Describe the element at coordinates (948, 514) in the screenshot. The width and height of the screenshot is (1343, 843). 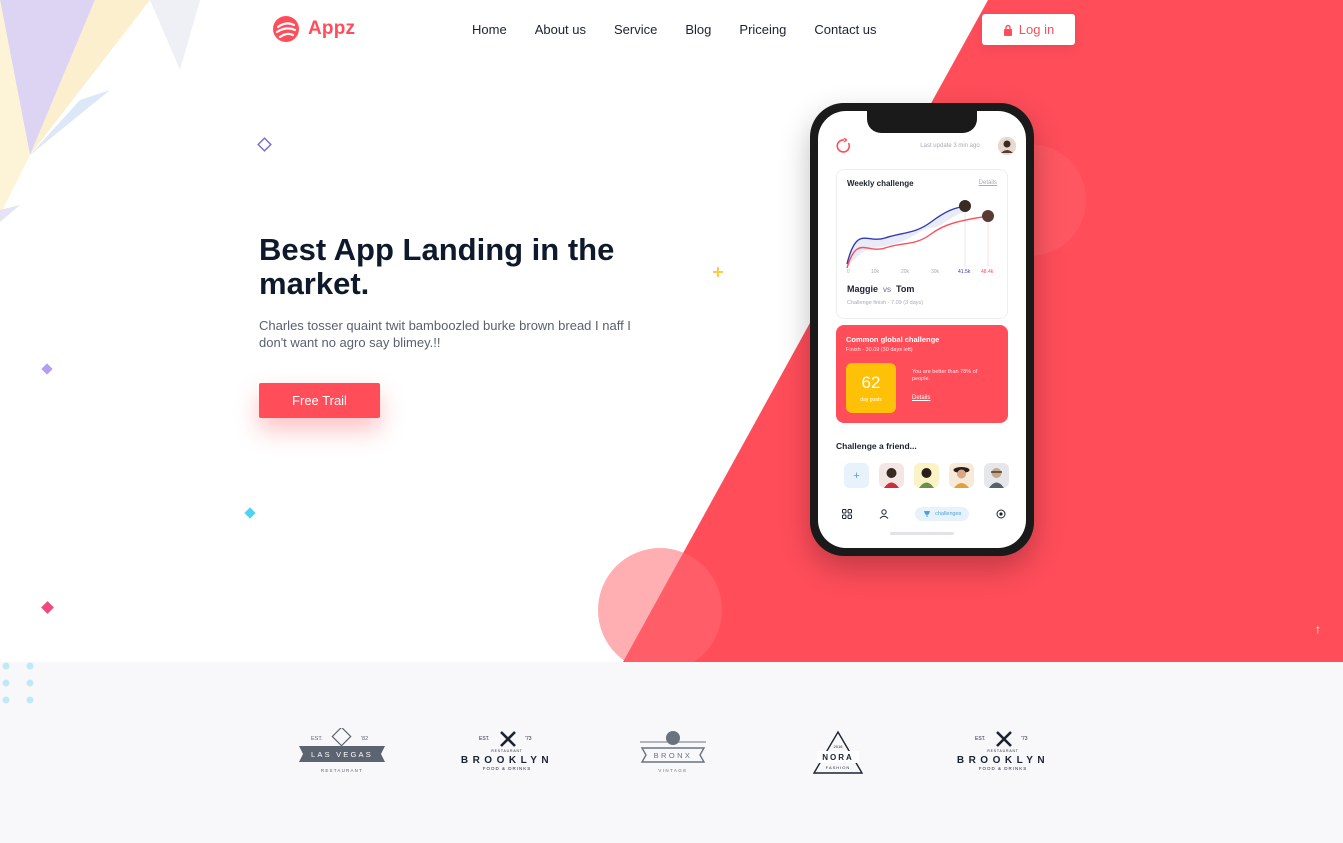
I see `tab-challenges-label: challenges` at that location.